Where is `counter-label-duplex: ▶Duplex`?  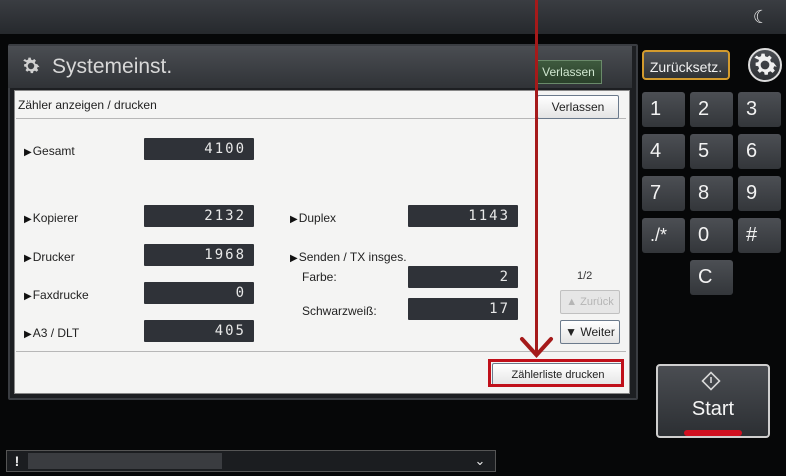
counter-label-duplex: ▶Duplex is located at coordinates (313, 218).